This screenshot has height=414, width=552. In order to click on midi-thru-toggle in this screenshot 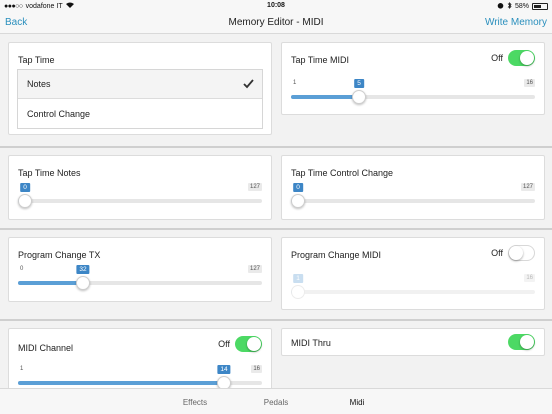, I will do `click(521, 342)`.